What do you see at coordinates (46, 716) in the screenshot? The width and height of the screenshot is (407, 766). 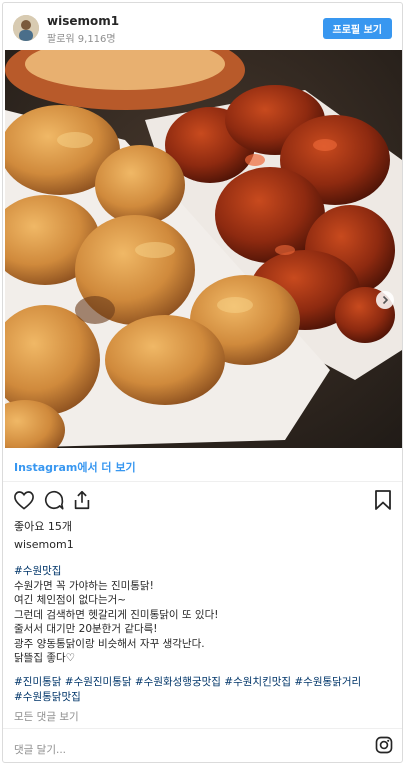 I see `view-all-comments-link: 모든 댓글 보기` at bounding box center [46, 716].